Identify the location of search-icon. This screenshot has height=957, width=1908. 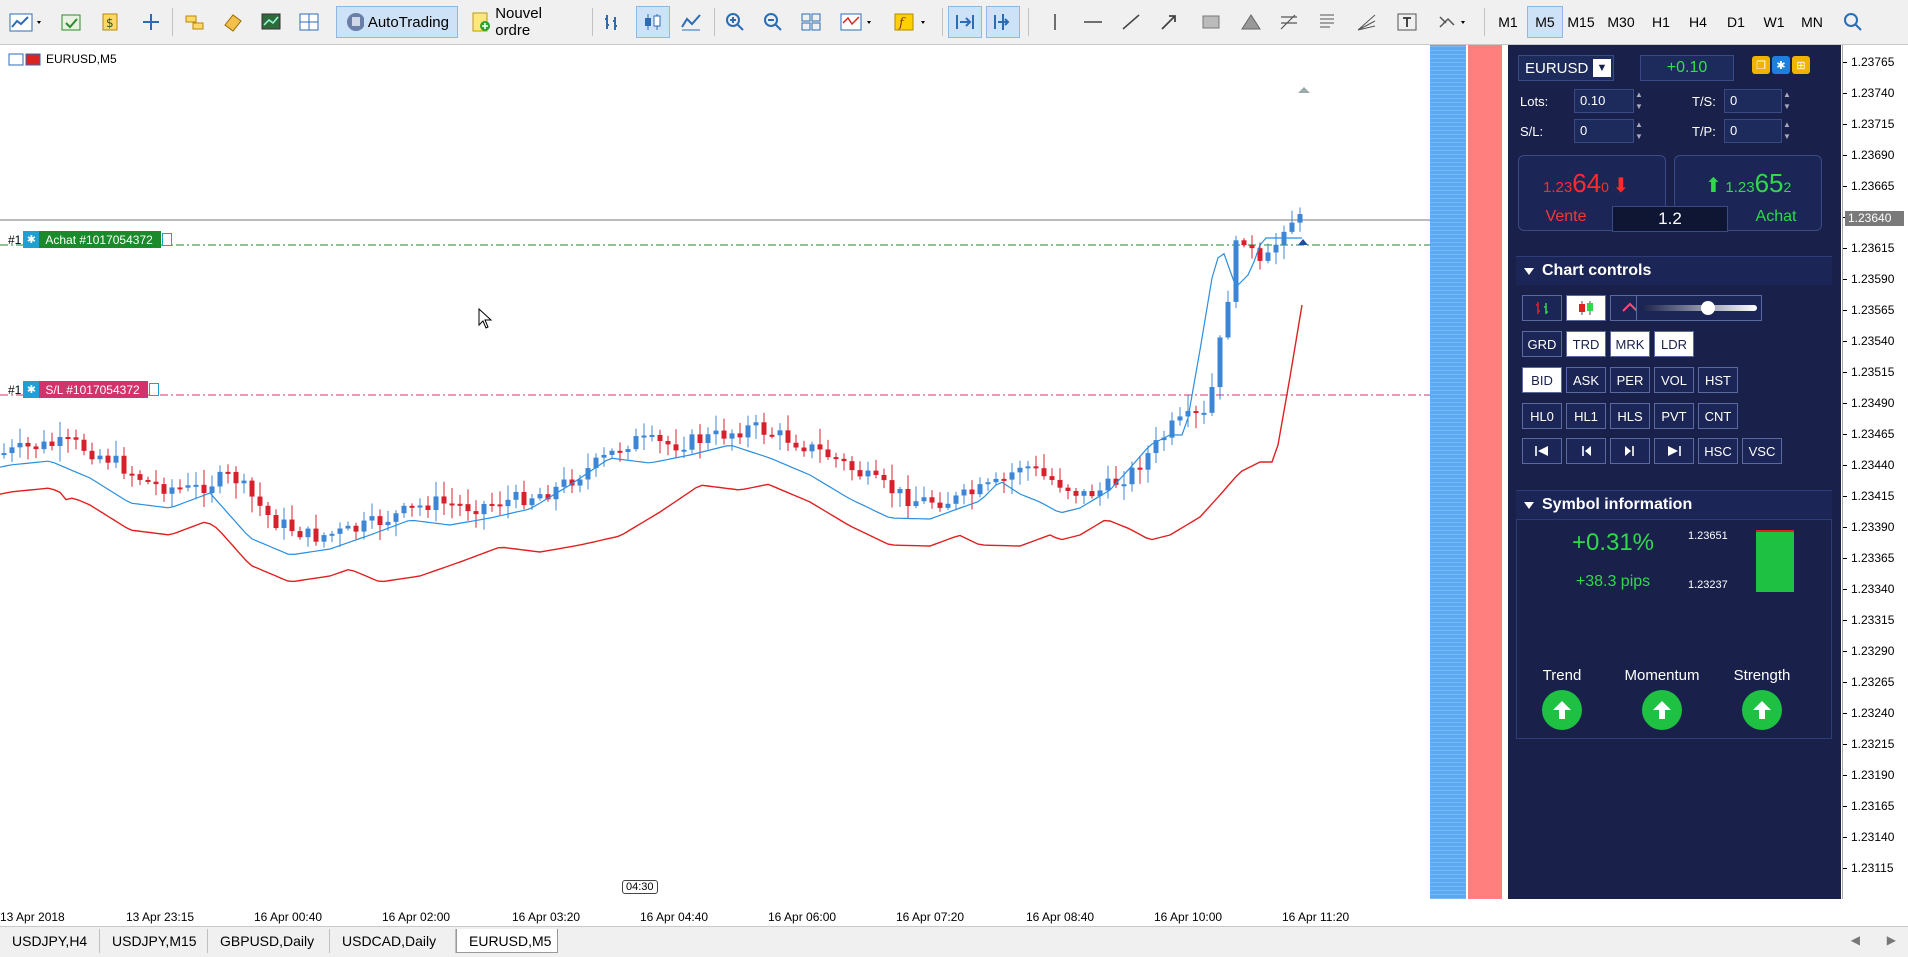
(1853, 22).